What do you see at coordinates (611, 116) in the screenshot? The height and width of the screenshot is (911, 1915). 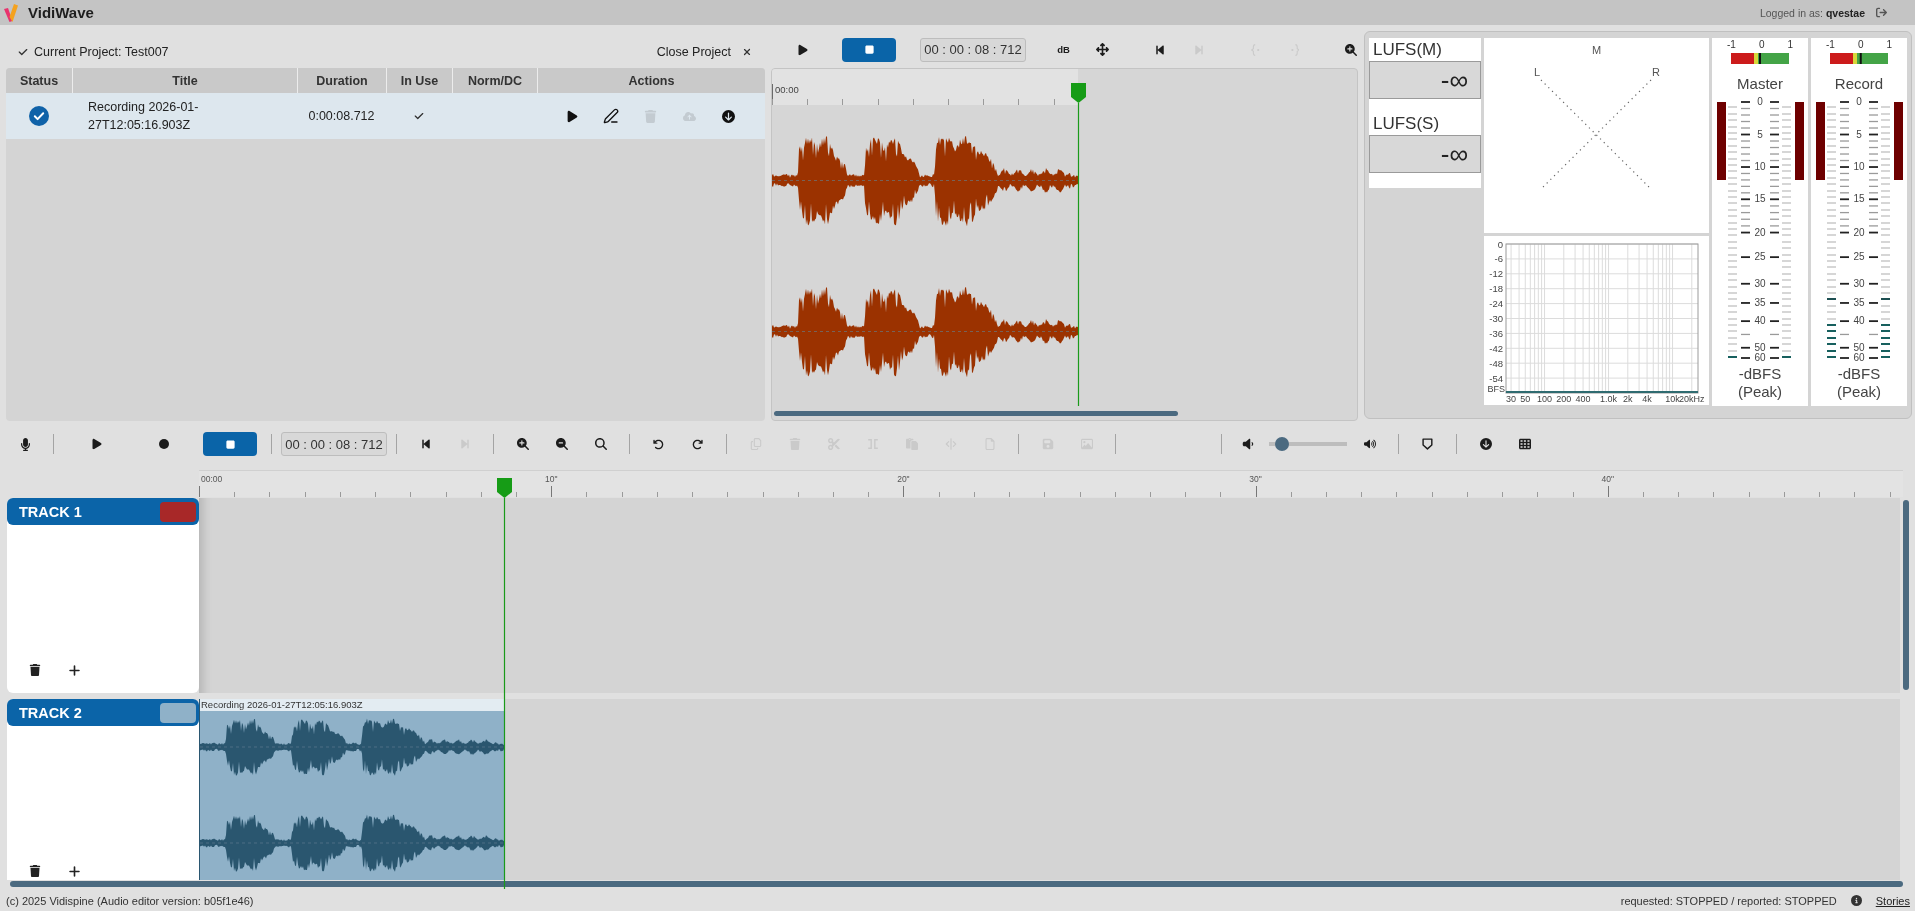 I see `pen-icon` at bounding box center [611, 116].